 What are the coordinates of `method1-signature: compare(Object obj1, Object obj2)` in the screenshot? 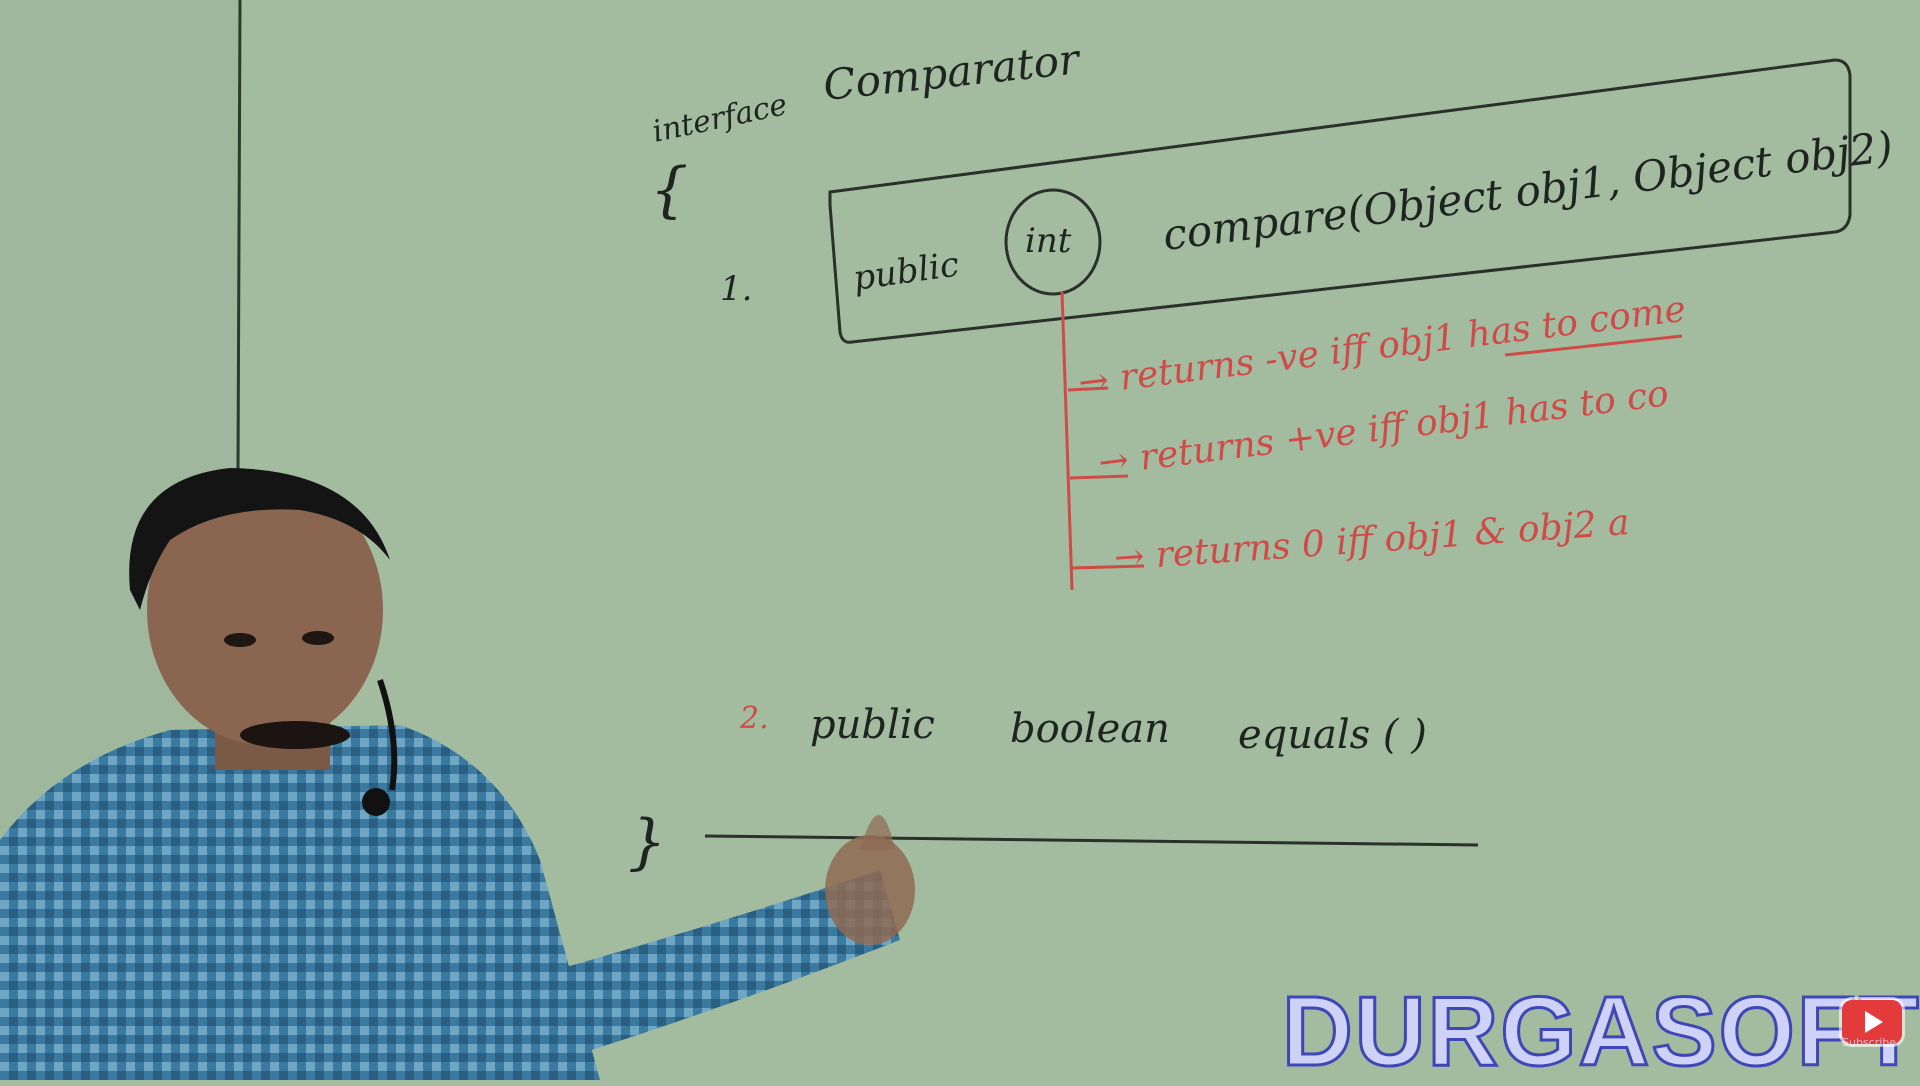 It's located at (1527, 191).